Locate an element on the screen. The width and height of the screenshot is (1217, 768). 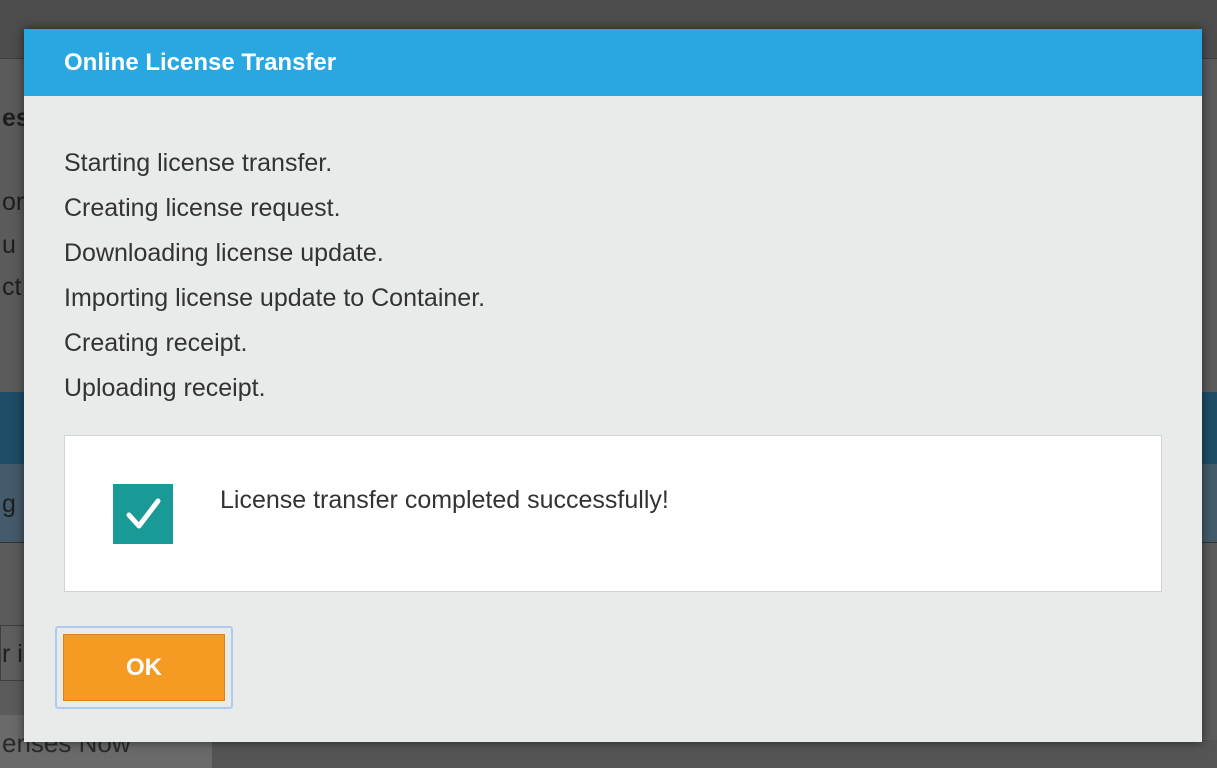
check-icon is located at coordinates (143, 514).